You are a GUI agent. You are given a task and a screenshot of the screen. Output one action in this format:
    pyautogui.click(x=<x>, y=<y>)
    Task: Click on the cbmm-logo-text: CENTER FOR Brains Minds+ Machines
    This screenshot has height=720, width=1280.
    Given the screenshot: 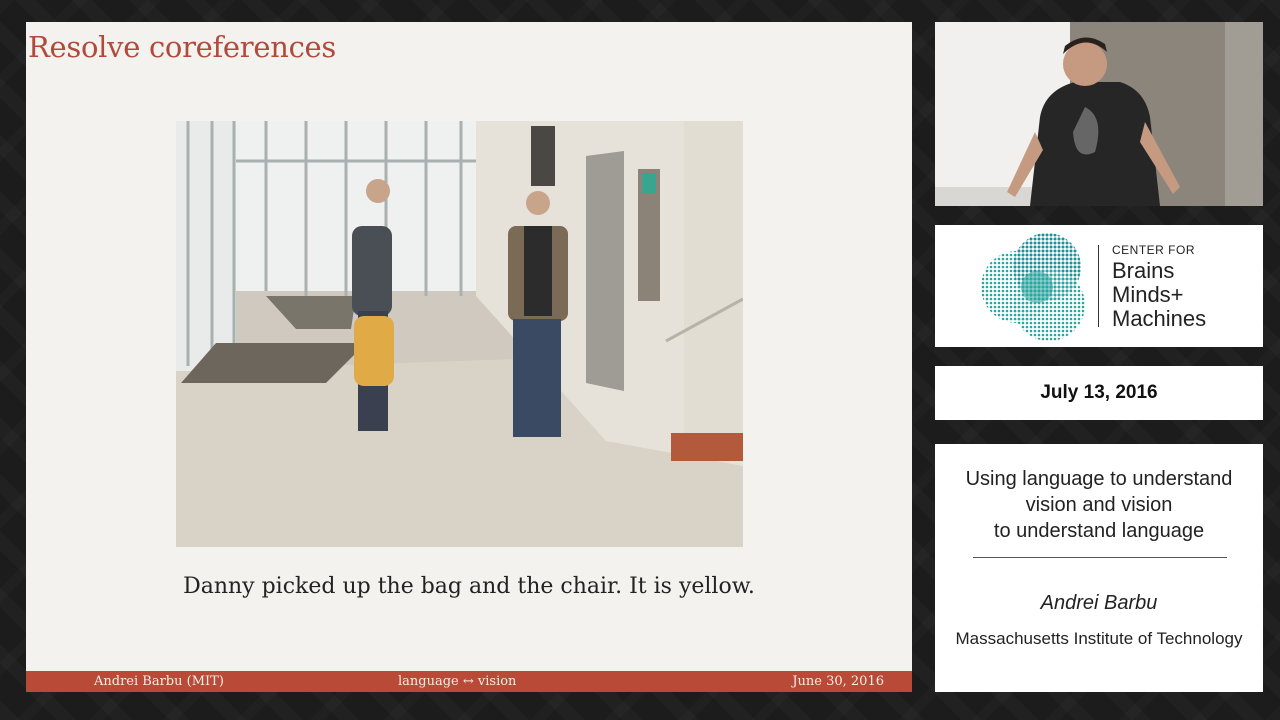 What is the action you would take?
    pyautogui.click(x=1159, y=287)
    